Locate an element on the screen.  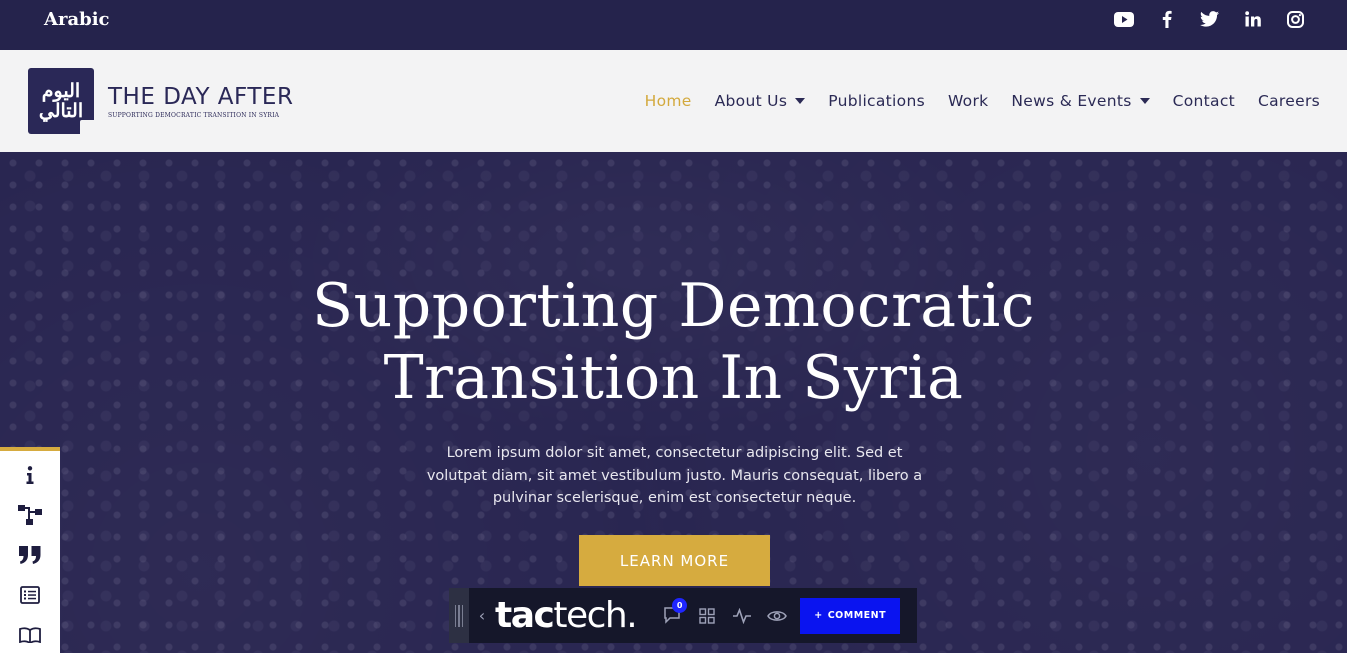
floating-sidebar is located at coordinates (30, 550).